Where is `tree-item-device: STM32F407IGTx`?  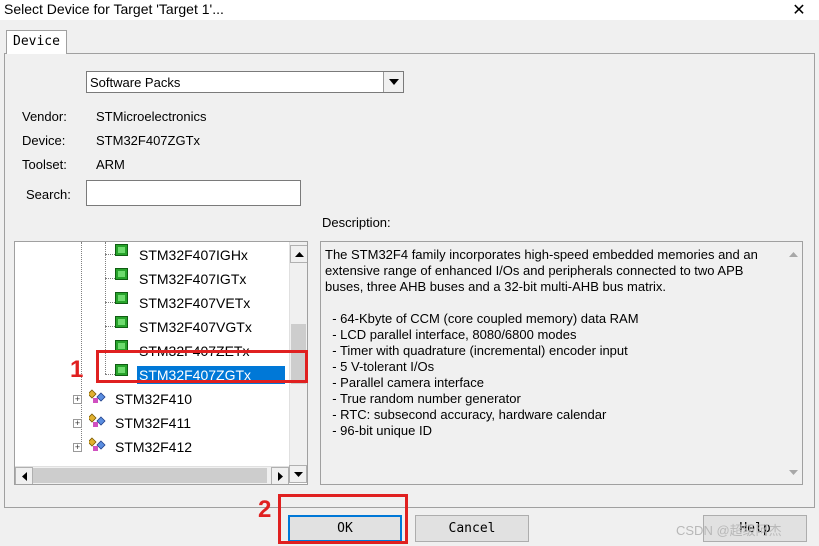
tree-item-device: STM32F407IGTx is located at coordinates (153, 279).